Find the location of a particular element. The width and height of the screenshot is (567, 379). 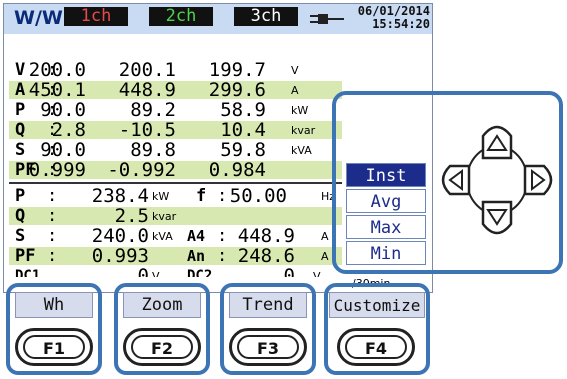

table-row-voltage: V : 200.0 200.1 199.7 V is located at coordinates (175, 70).